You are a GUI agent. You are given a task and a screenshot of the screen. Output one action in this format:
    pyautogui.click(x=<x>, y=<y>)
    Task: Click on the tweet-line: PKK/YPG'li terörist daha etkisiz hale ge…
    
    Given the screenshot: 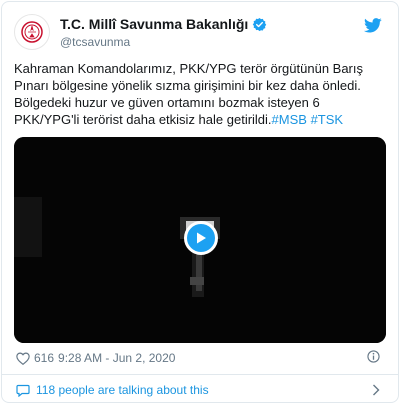 What is the action you would take?
    pyautogui.click(x=143, y=119)
    